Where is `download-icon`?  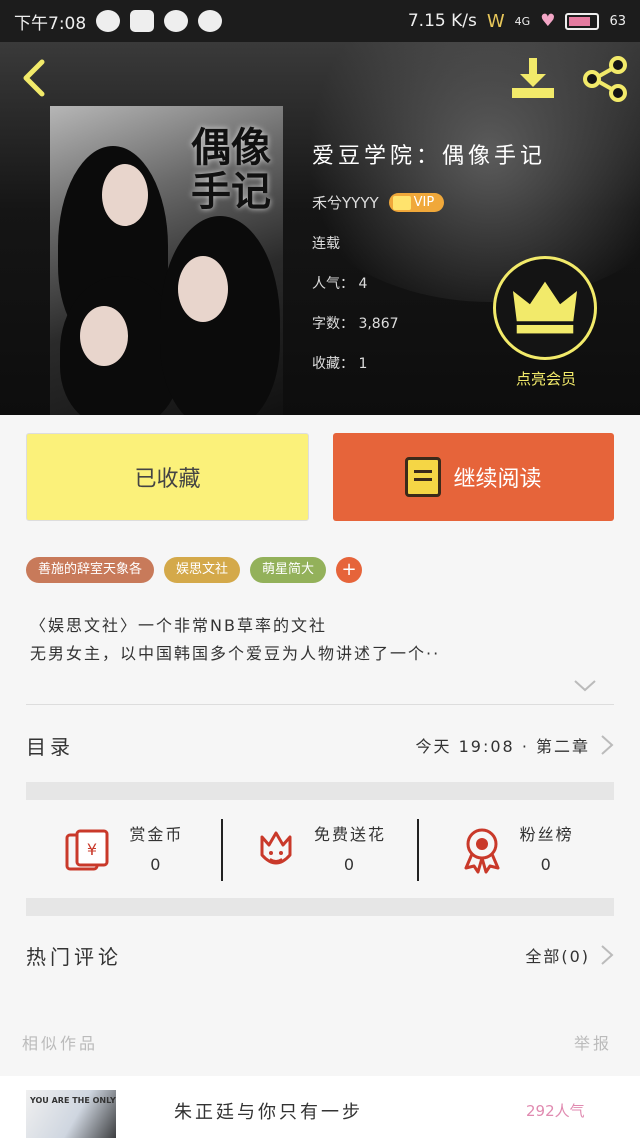 download-icon is located at coordinates (533, 79).